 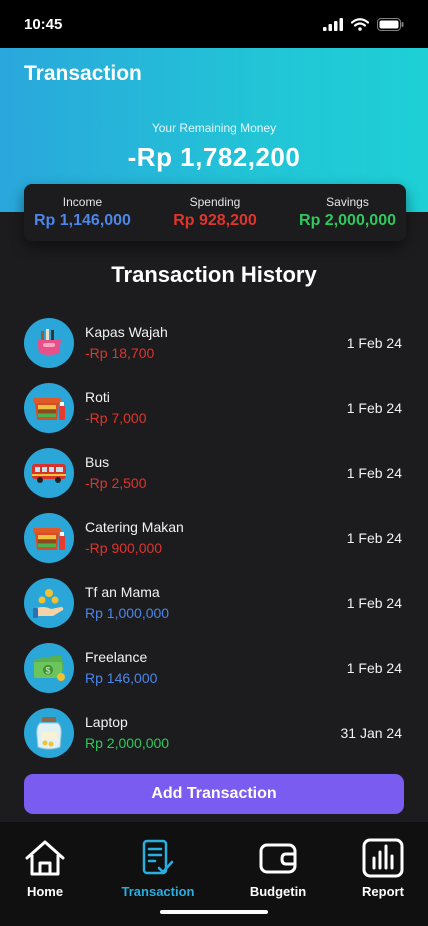 I want to click on tab-report-label: Report, so click(x=383, y=891).